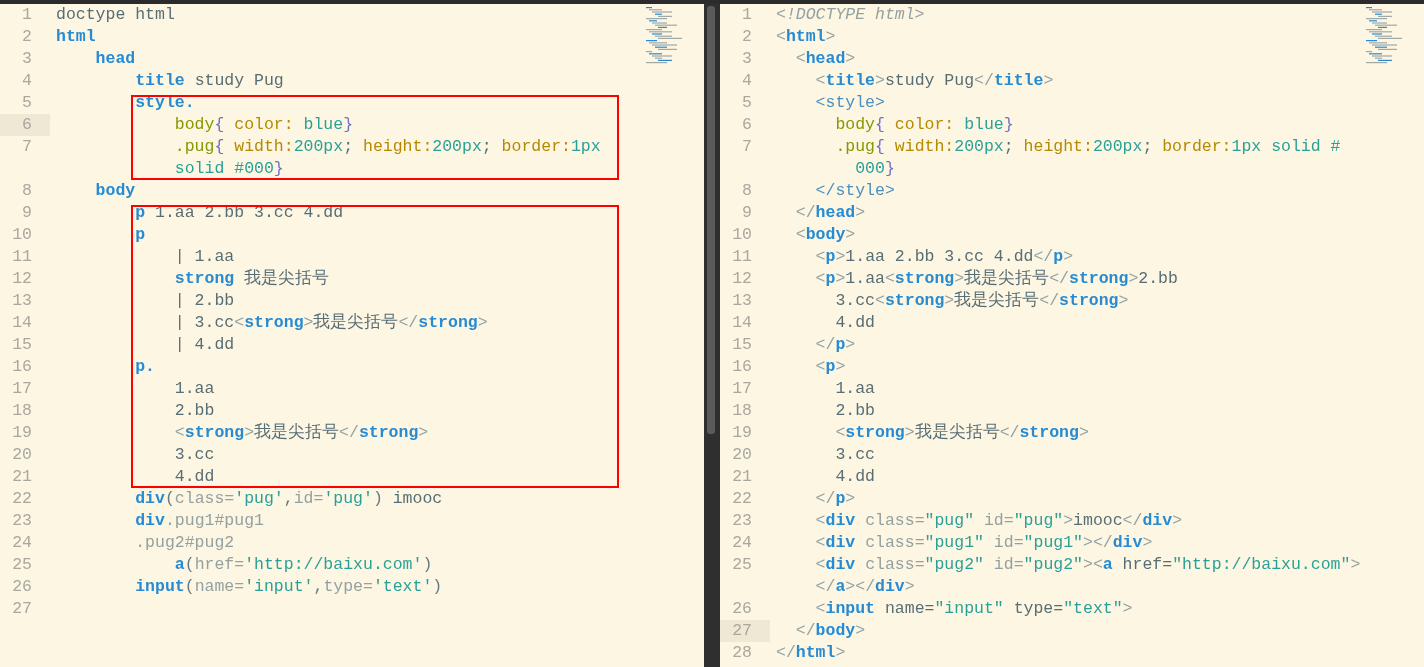 The image size is (1424, 667). I want to click on code-line: head, so click(115, 59).